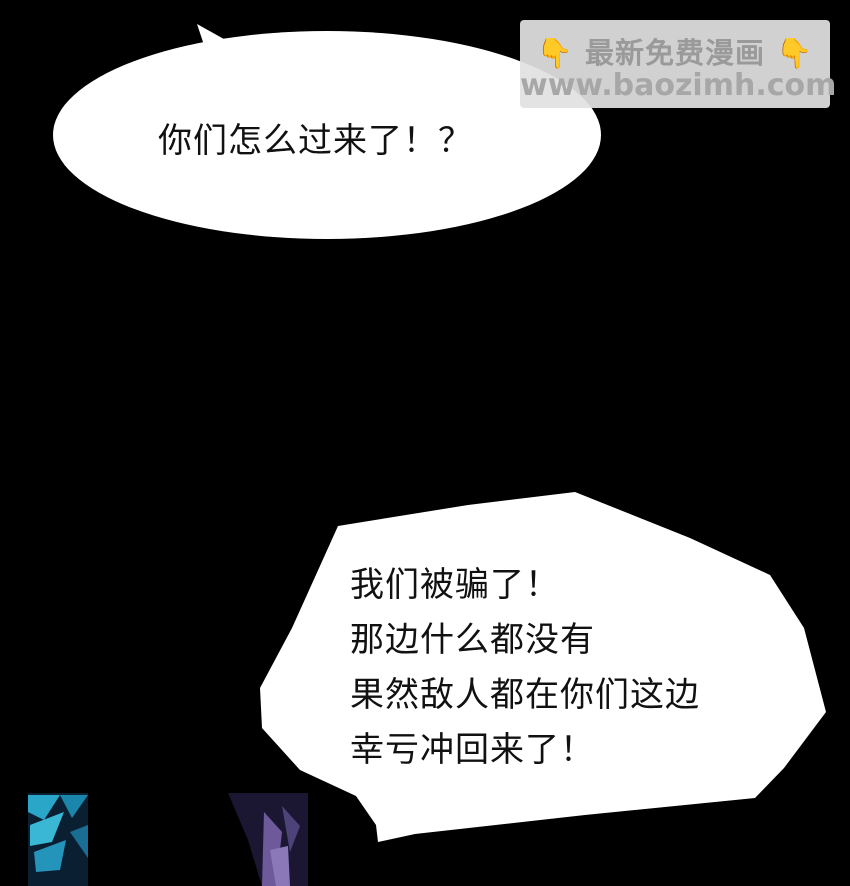  What do you see at coordinates (315, 141) in the screenshot?
I see `bubble-top-text: 你们怎么过来了！？` at bounding box center [315, 141].